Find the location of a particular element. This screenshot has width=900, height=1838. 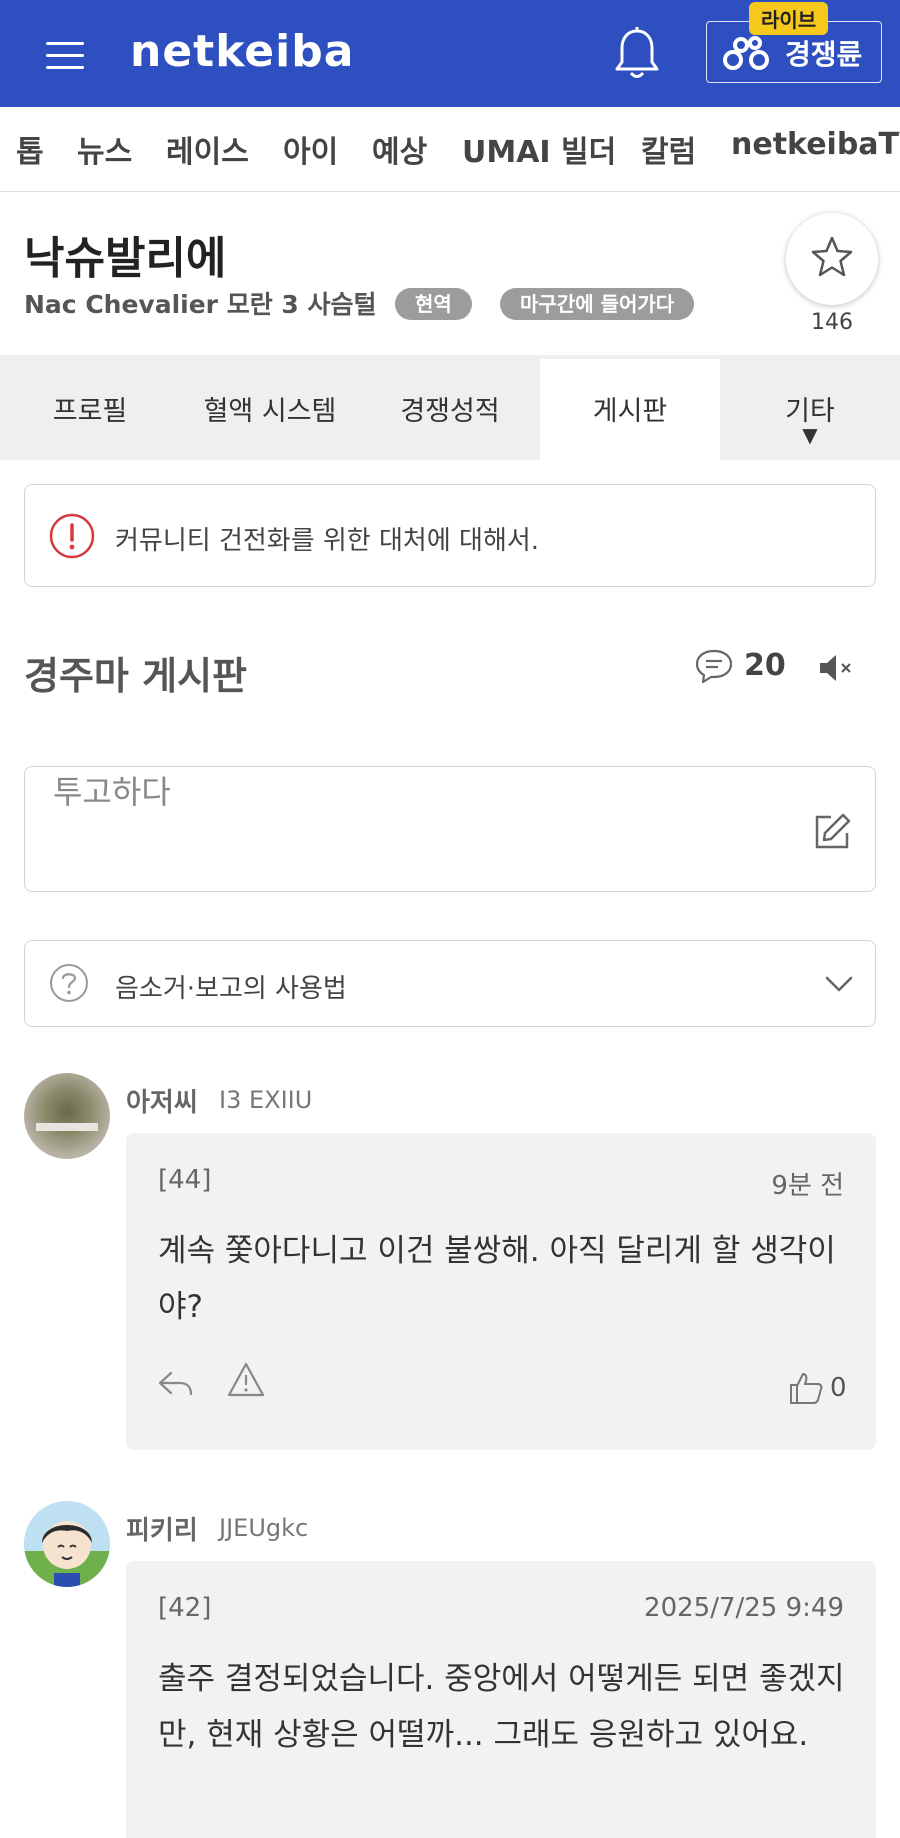

post-input: 투고하다 is located at coordinates (450, 829).